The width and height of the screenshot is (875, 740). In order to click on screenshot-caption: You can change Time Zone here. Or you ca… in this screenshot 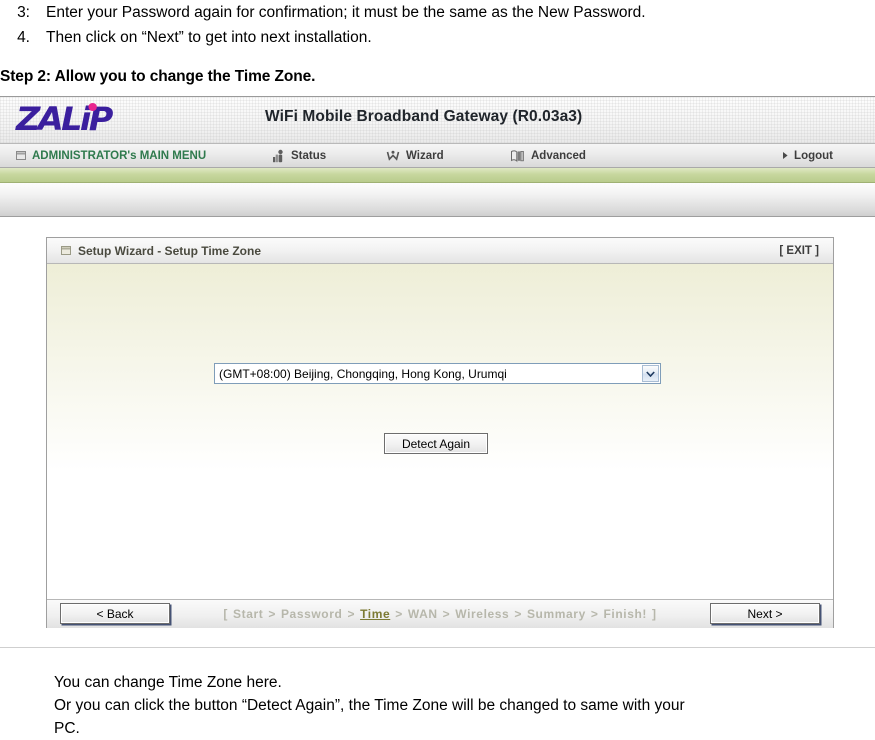, I will do `click(464, 705)`.